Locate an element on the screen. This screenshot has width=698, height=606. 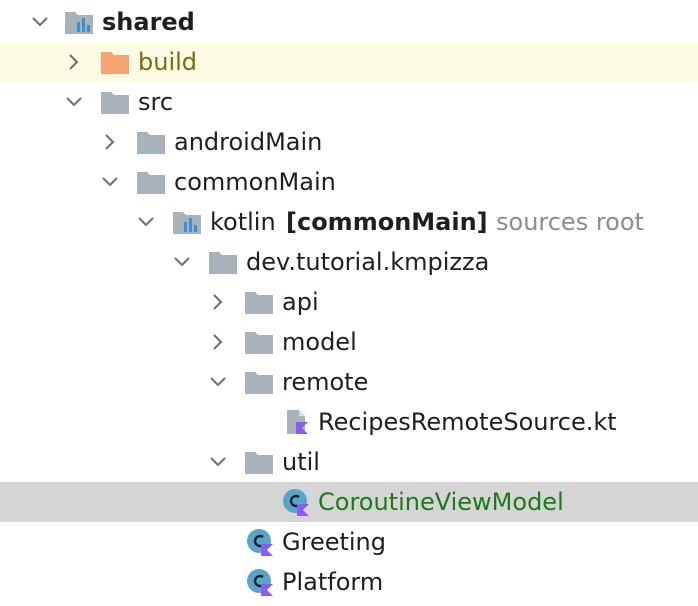
tree-row-model: model is located at coordinates (349, 342).